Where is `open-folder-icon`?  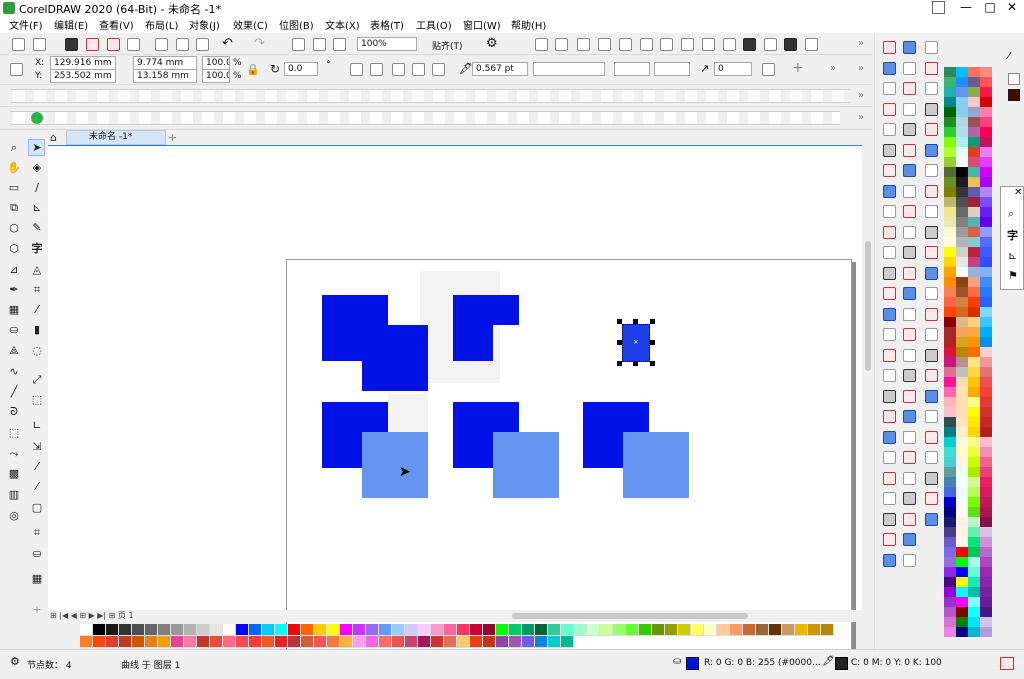 open-folder-icon is located at coordinates (39, 44).